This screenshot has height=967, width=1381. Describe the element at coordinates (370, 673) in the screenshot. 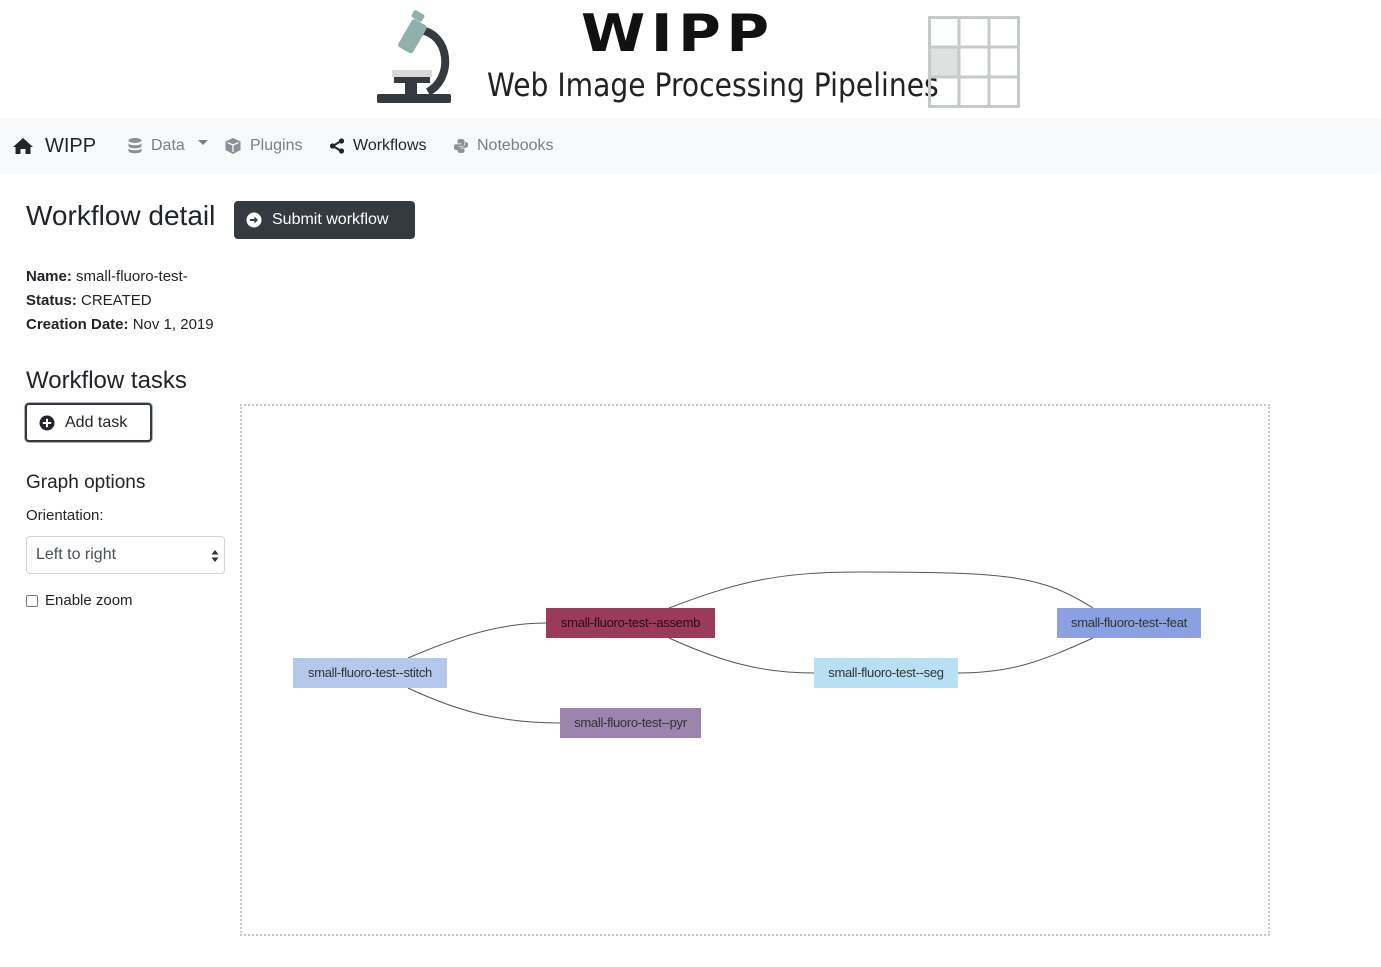

I see `workflow-node-stitch: small-fluoro-test--stitch` at that location.